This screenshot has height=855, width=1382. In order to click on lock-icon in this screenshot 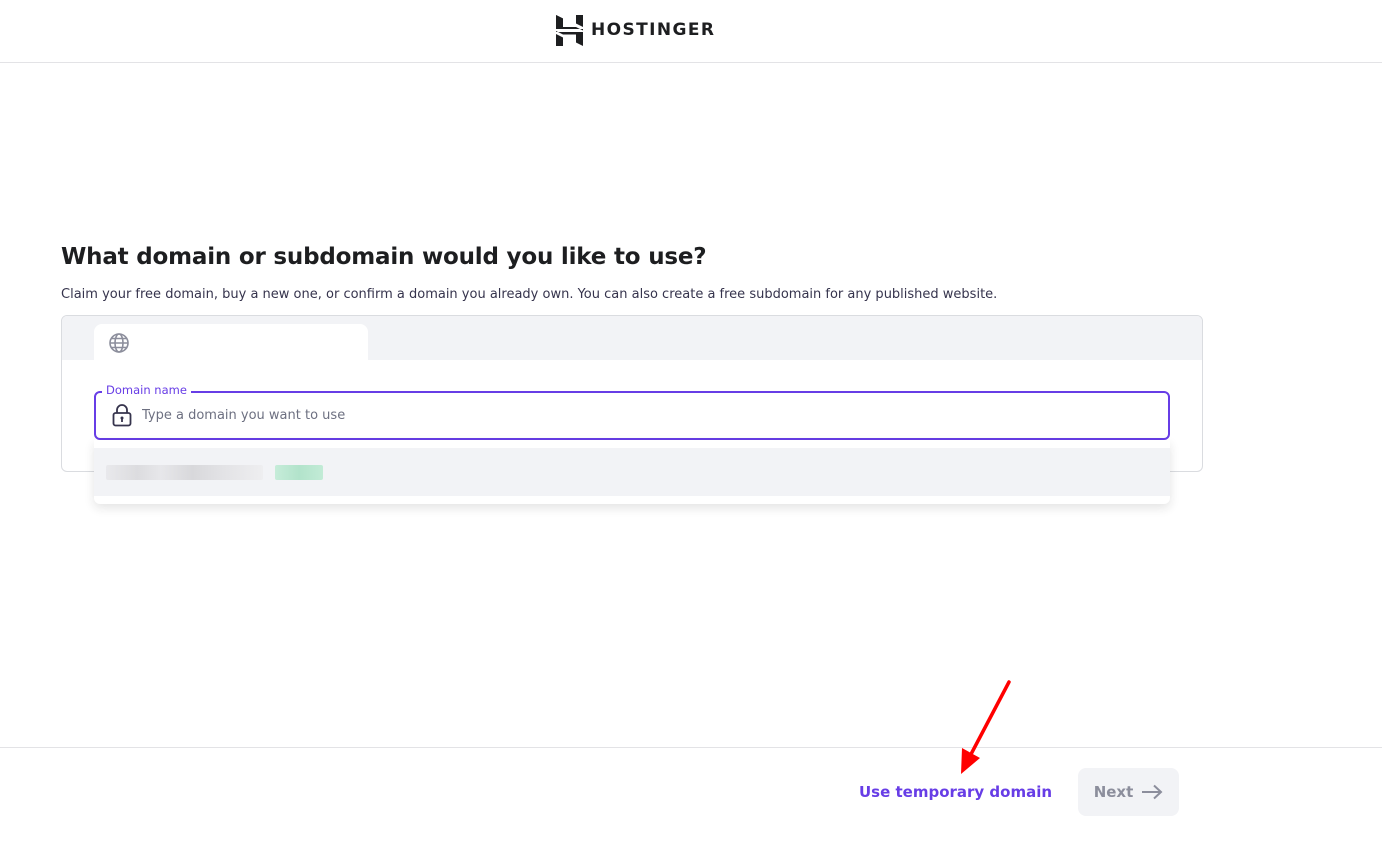, I will do `click(122, 415)`.